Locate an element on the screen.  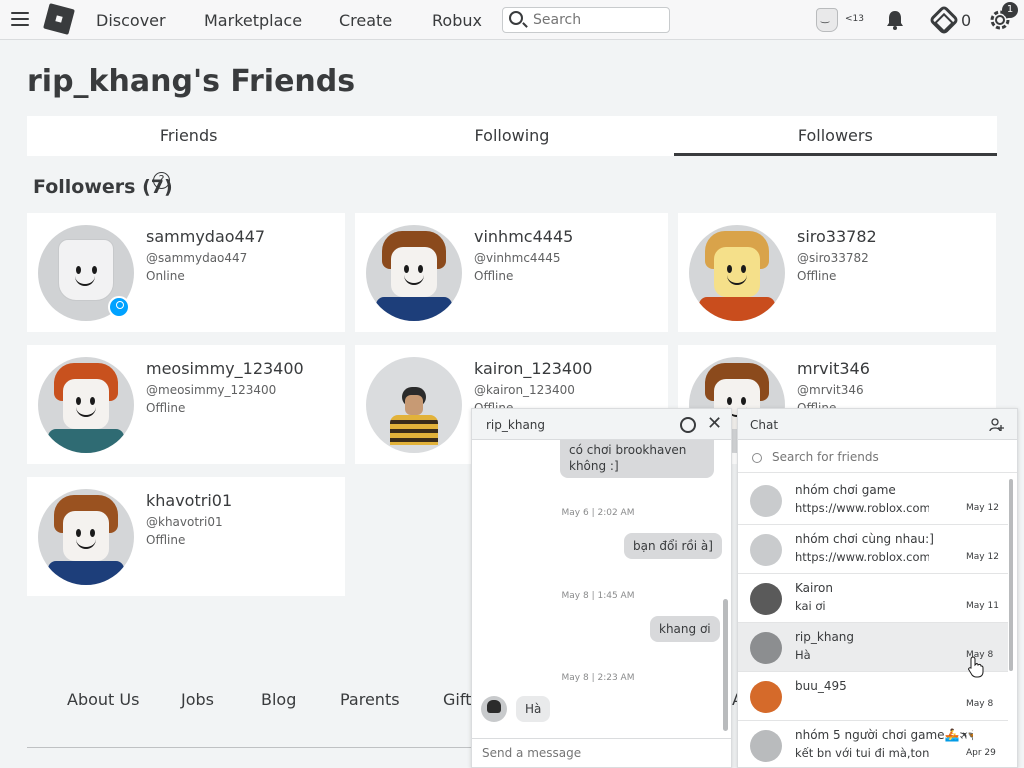
follower-card: khavotri01 @khavotri01 Offline is located at coordinates (186, 536).